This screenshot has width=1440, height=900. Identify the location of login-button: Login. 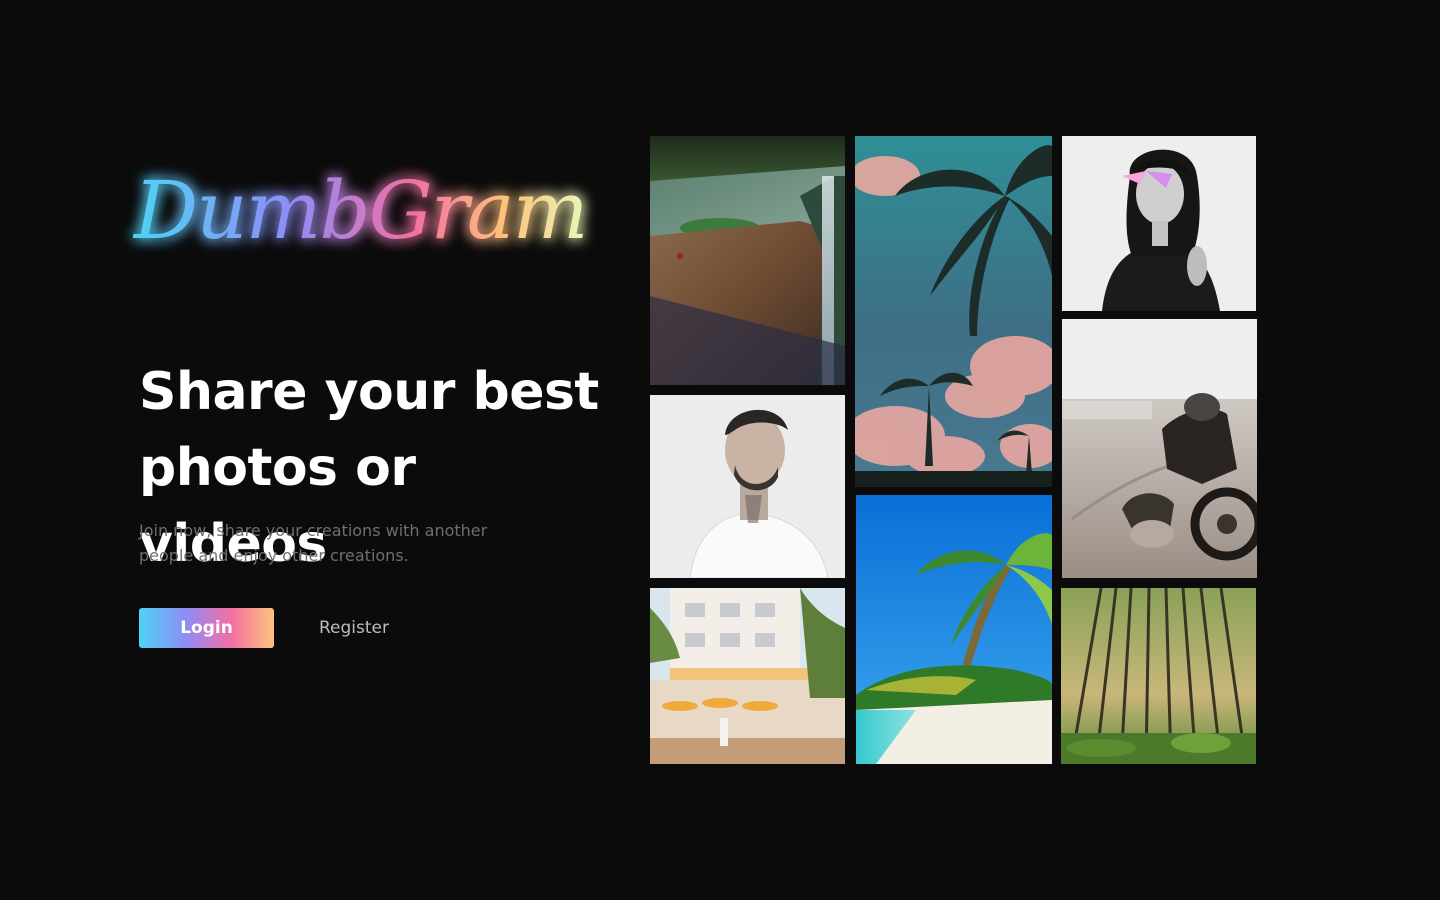
(206, 628).